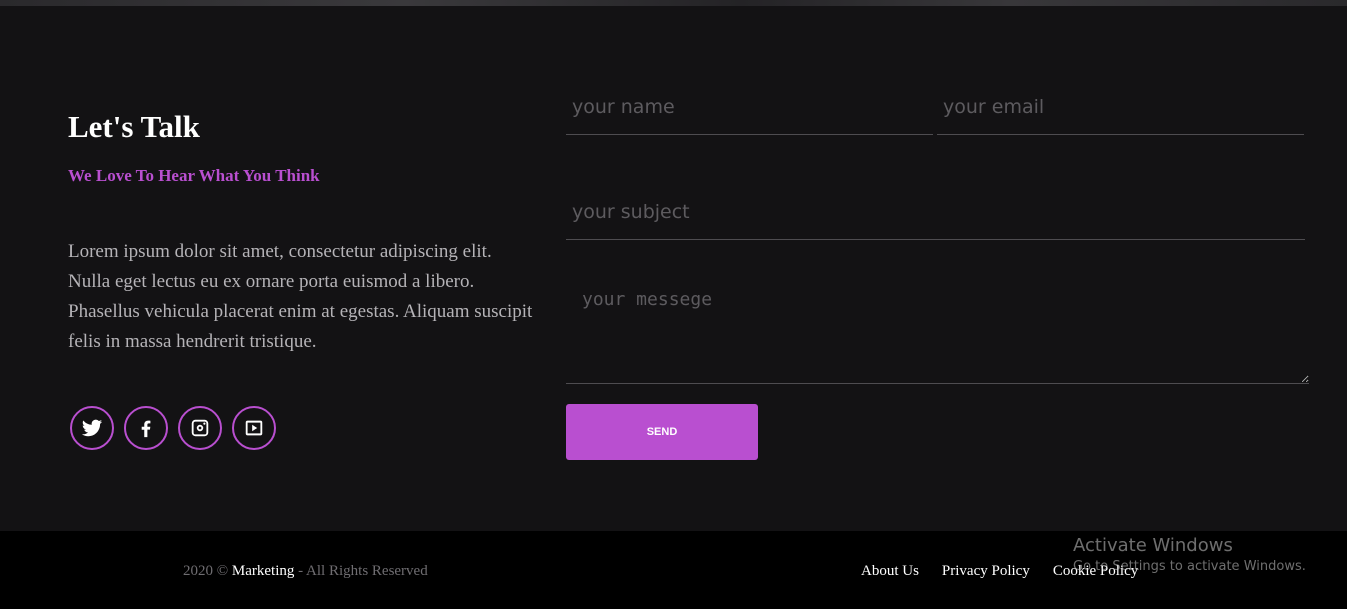 The width and height of the screenshot is (1347, 609). I want to click on privacy-policy-link: Privacy Policy, so click(986, 571).